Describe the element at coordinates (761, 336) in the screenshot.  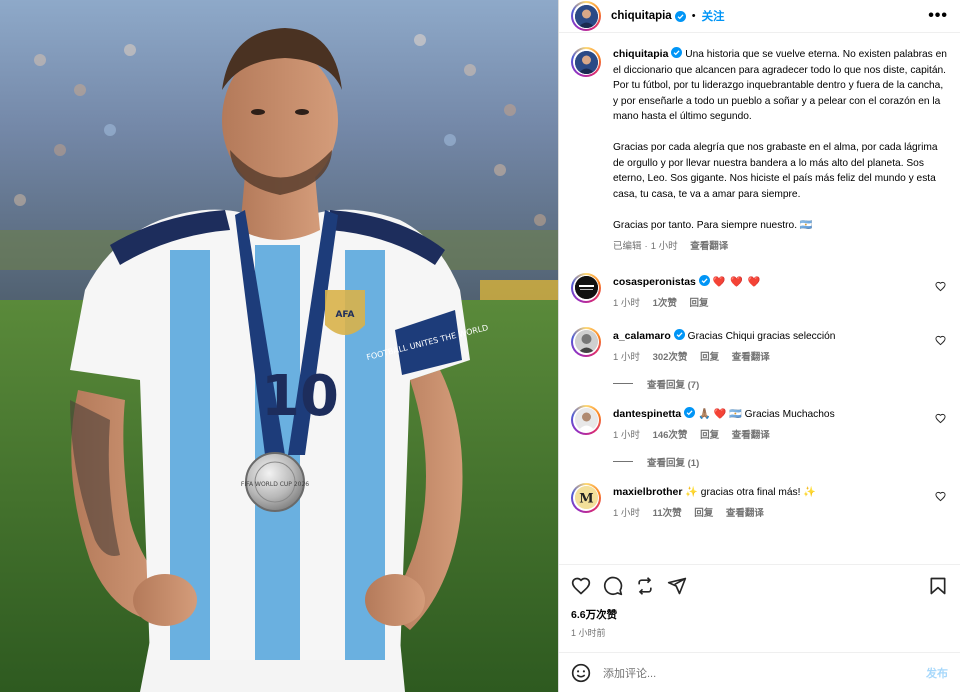
I see `comment-text: Gracias Chiqui gracias selección` at that location.